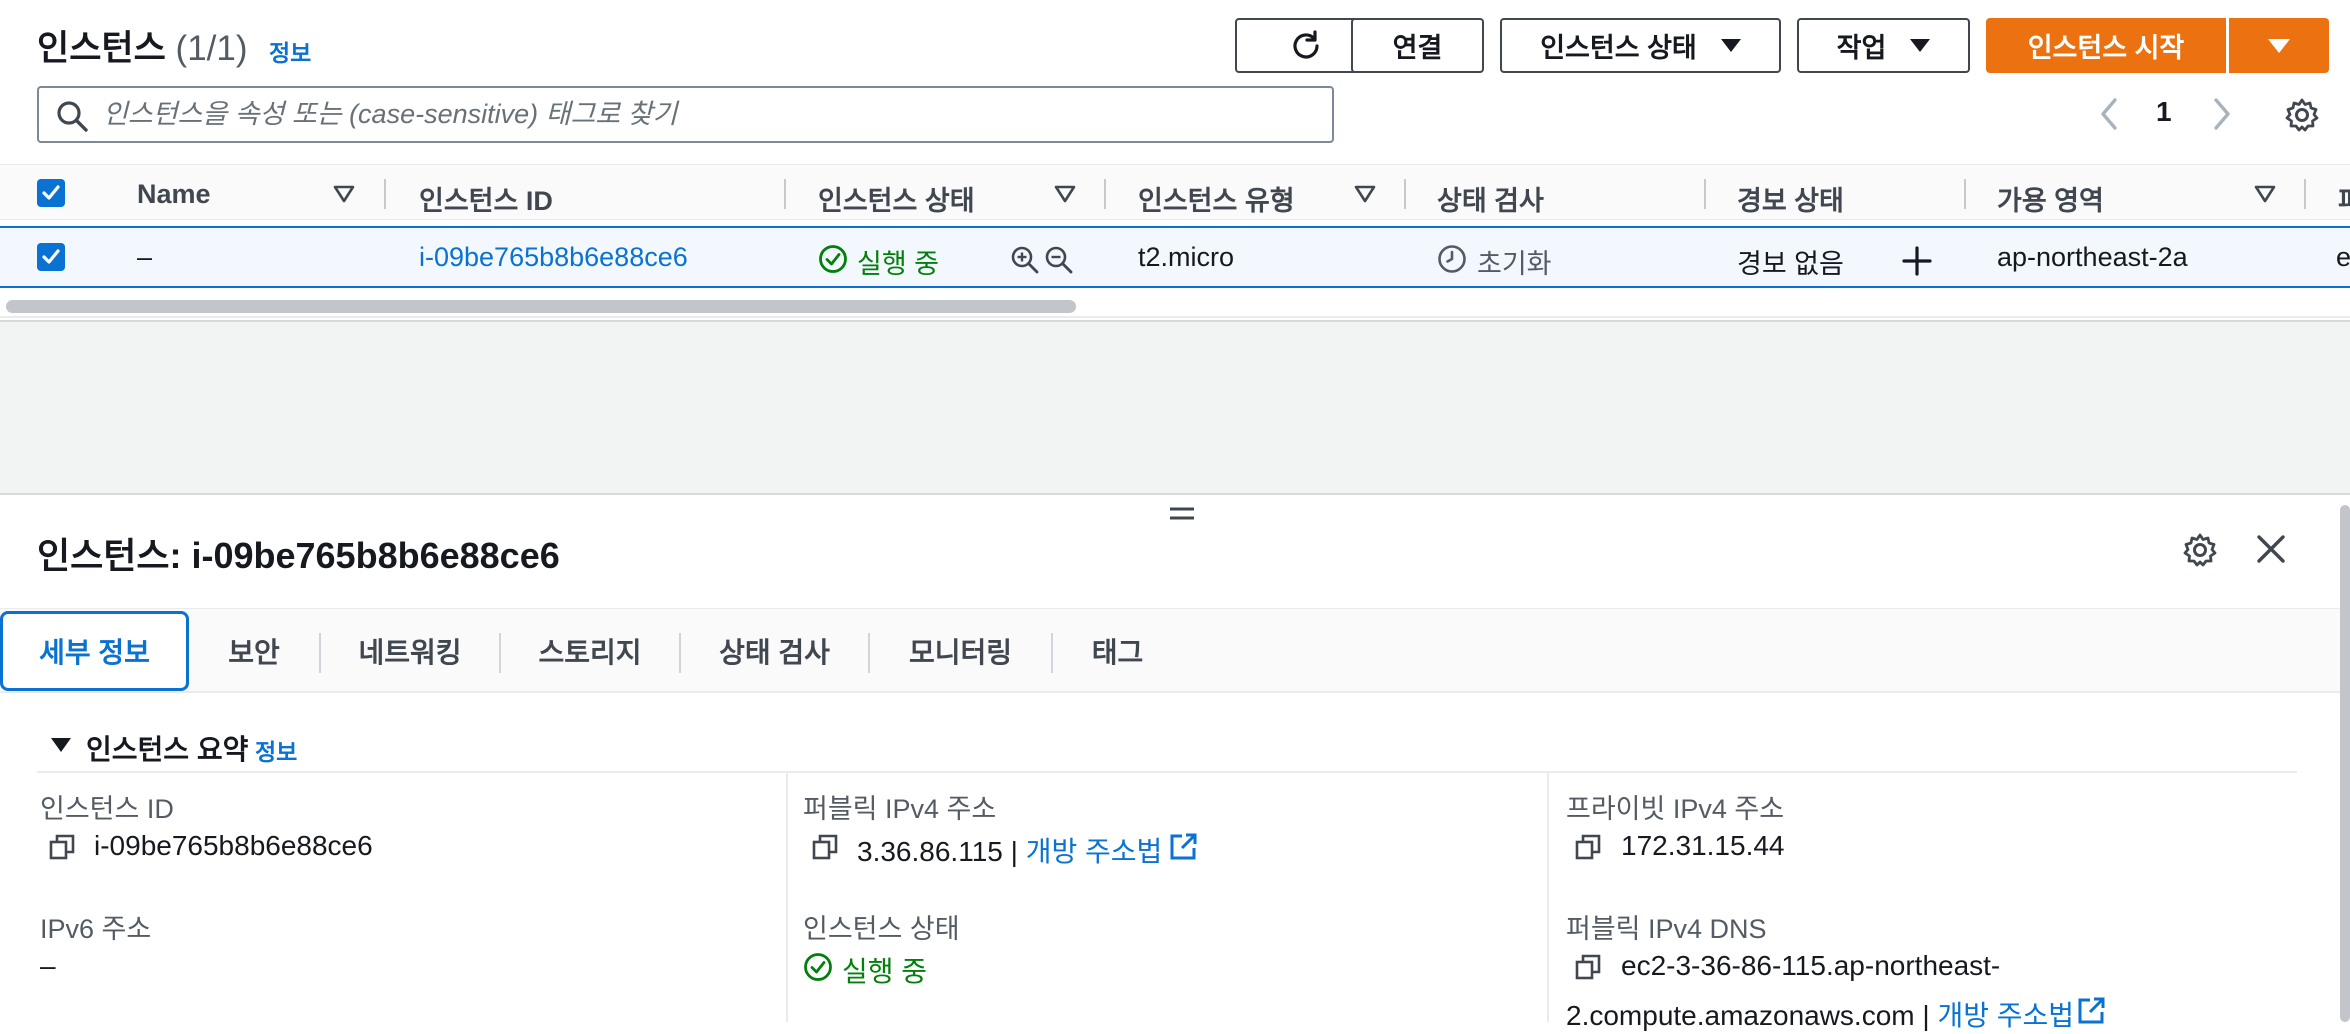 The width and height of the screenshot is (2350, 1034). What do you see at coordinates (1417, 45) in the screenshot?
I see `connect-button: 연결` at bounding box center [1417, 45].